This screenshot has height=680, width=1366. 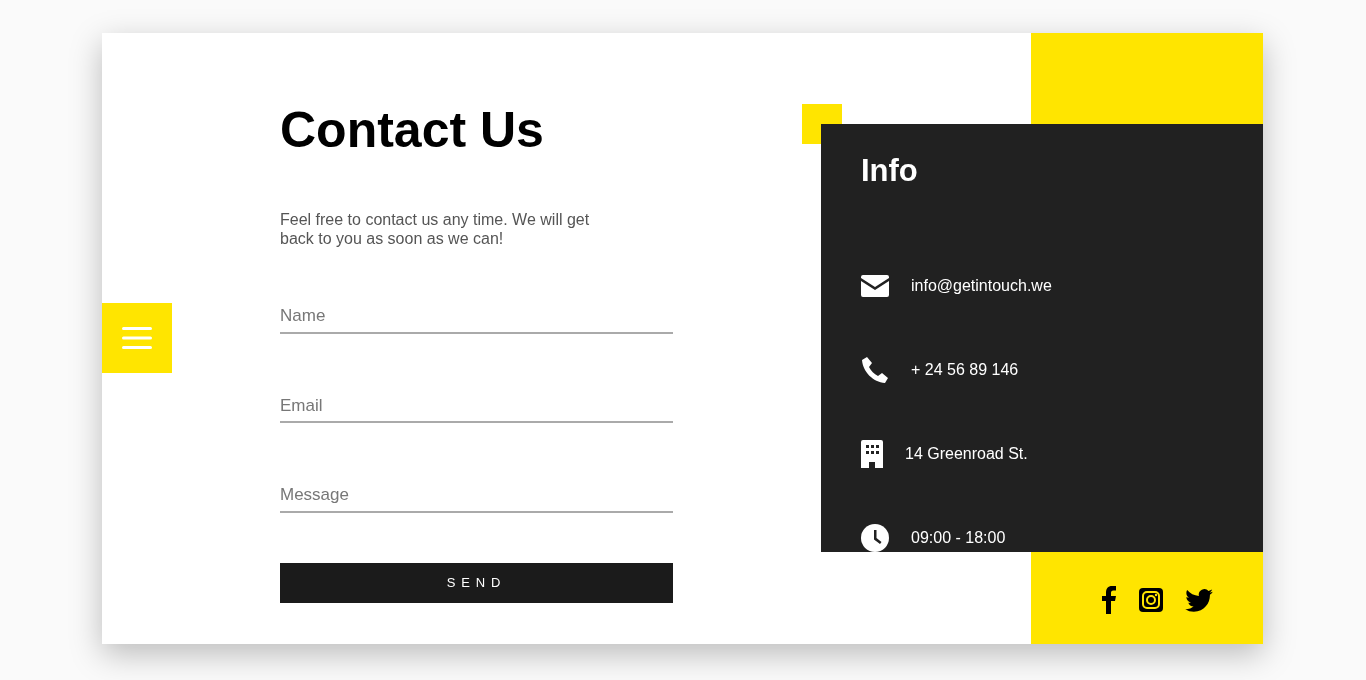 I want to click on send-button: SEND, so click(x=476, y=582).